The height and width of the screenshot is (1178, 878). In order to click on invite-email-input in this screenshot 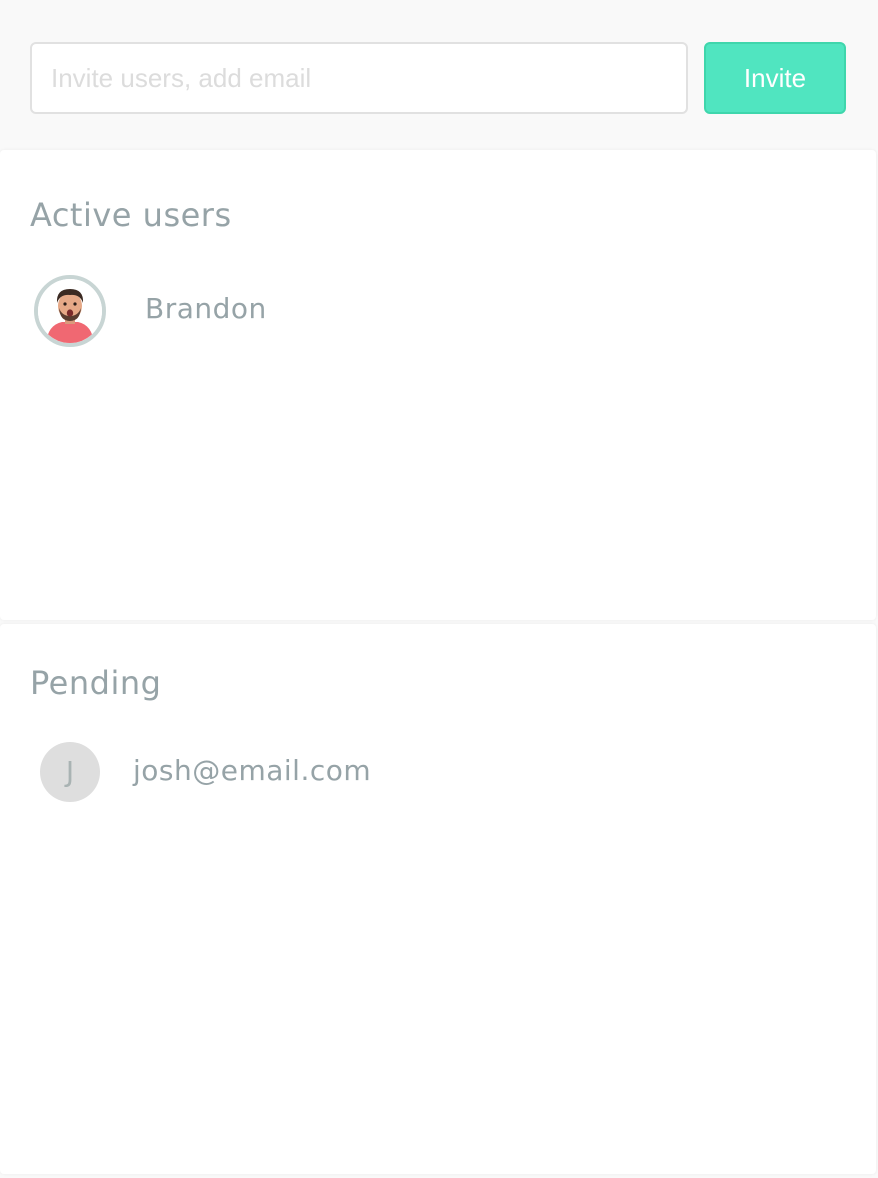, I will do `click(359, 78)`.